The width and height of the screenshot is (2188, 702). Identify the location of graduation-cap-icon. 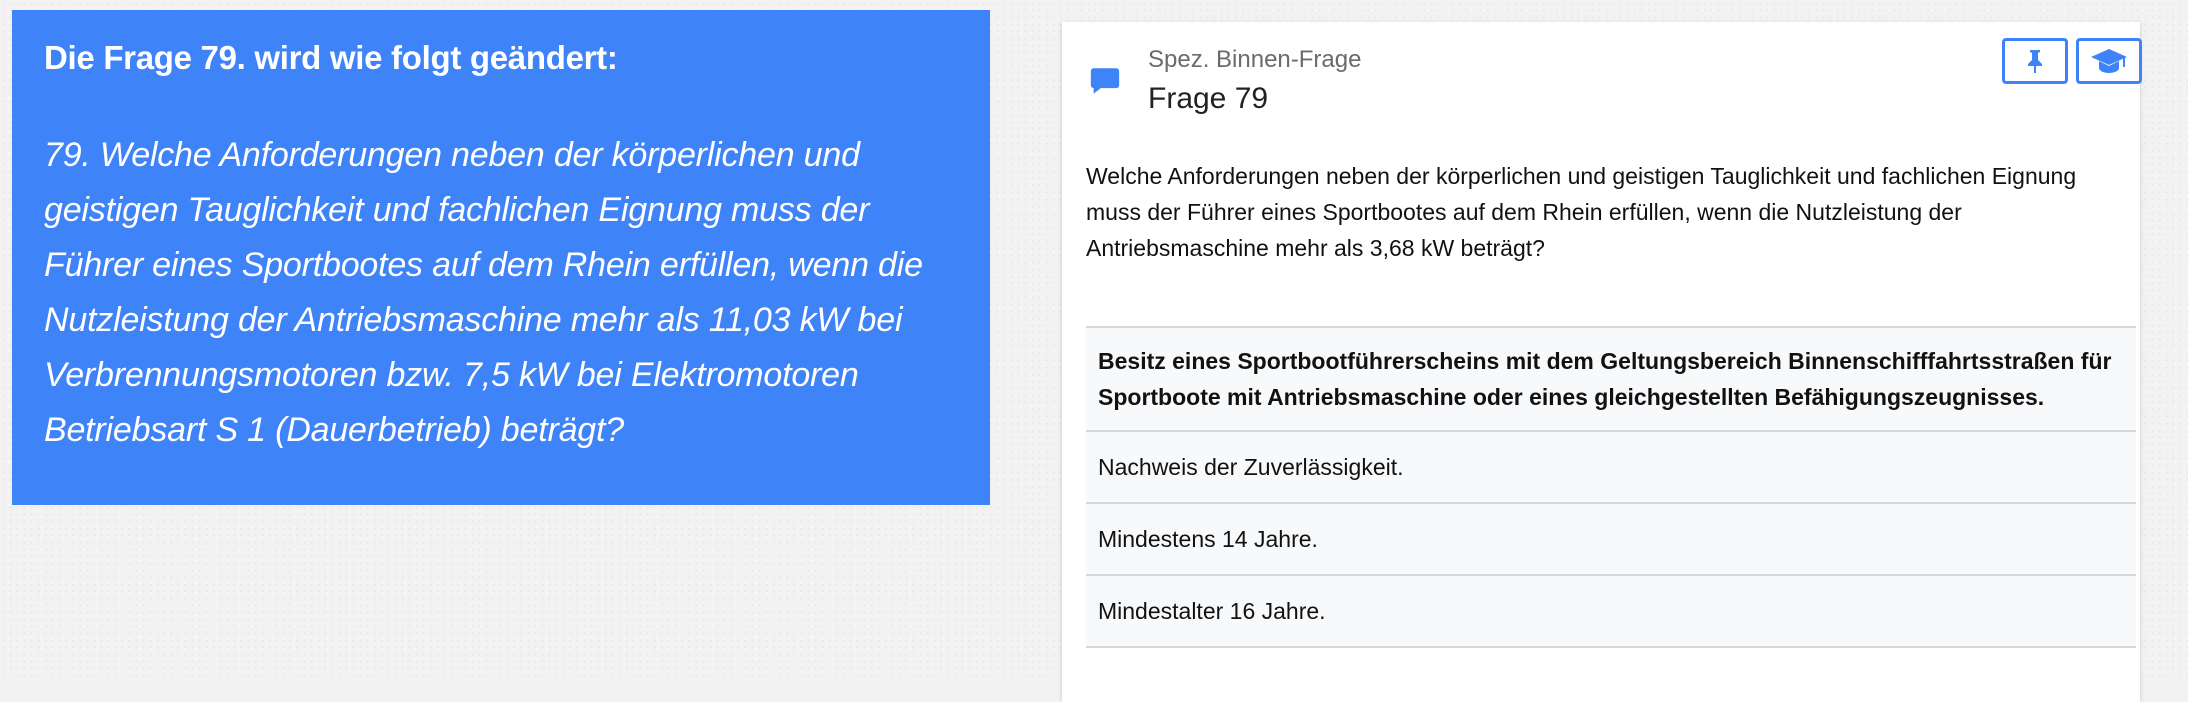
(2109, 61).